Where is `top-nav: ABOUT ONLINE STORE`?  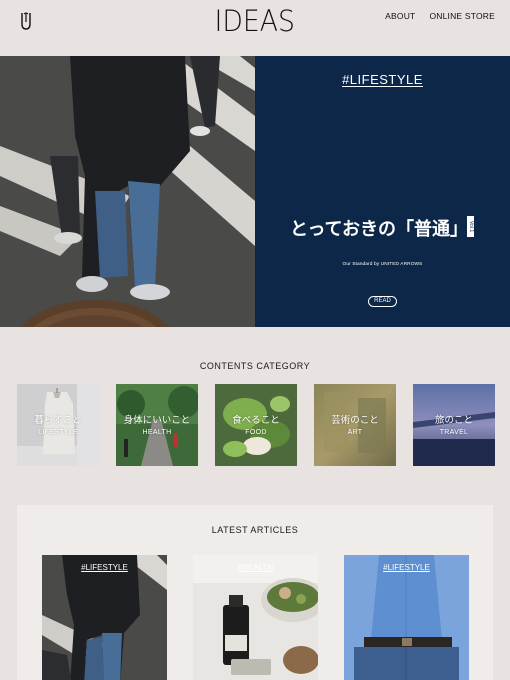 top-nav: ABOUT ONLINE STORE is located at coordinates (440, 16).